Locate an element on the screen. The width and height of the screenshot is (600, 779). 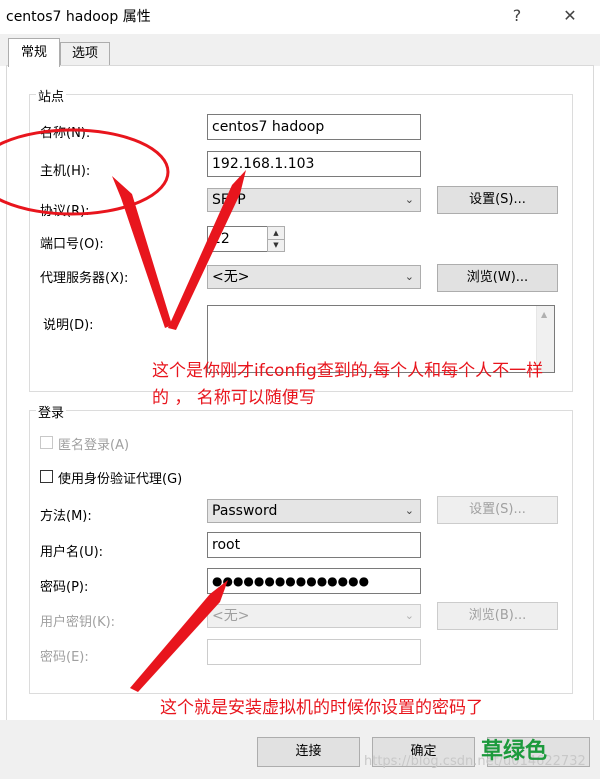
annotation-arrow-right is located at coordinates (207, 250).